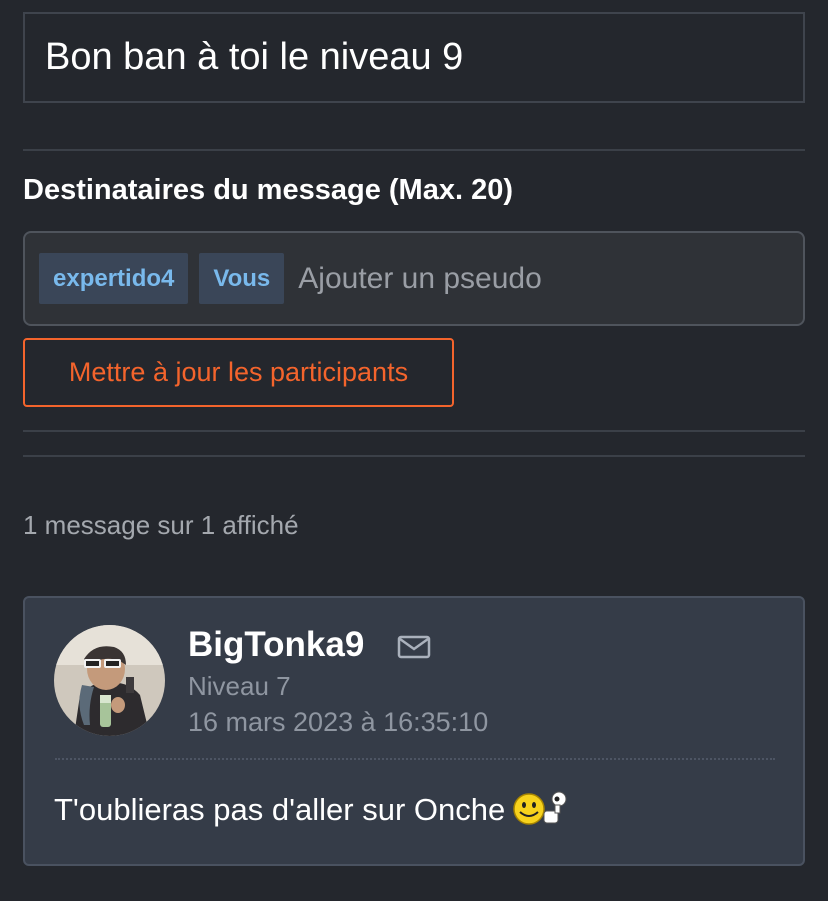 Image resolution: width=828 pixels, height=901 pixels. What do you see at coordinates (276, 645) in the screenshot?
I see `author-username: BigTonka9` at bounding box center [276, 645].